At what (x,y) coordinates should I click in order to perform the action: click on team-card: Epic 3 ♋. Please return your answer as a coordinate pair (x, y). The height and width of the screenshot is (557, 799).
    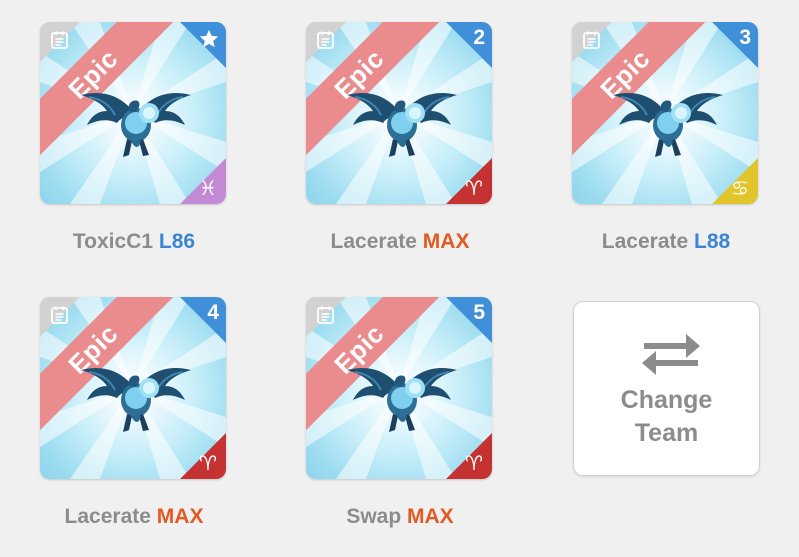
    Looking at the image, I should click on (665, 113).